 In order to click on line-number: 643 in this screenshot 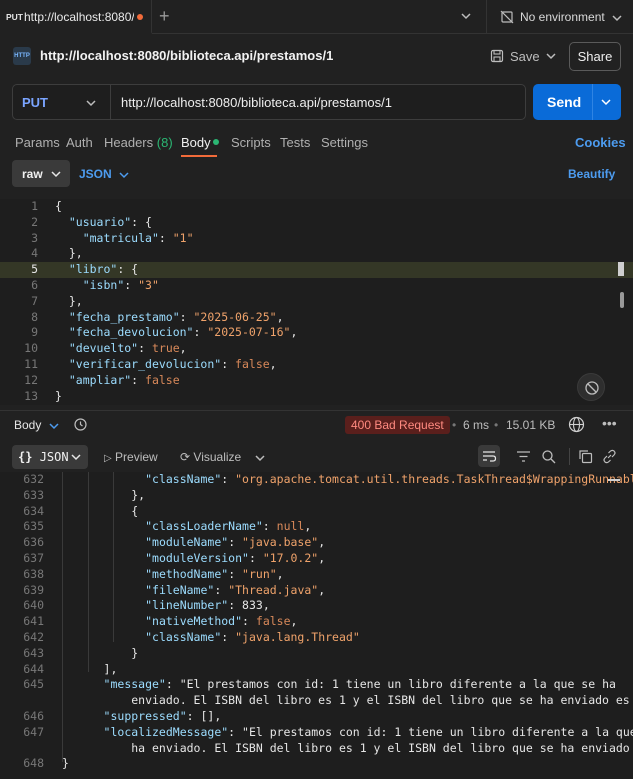, I will do `click(33, 652)`.